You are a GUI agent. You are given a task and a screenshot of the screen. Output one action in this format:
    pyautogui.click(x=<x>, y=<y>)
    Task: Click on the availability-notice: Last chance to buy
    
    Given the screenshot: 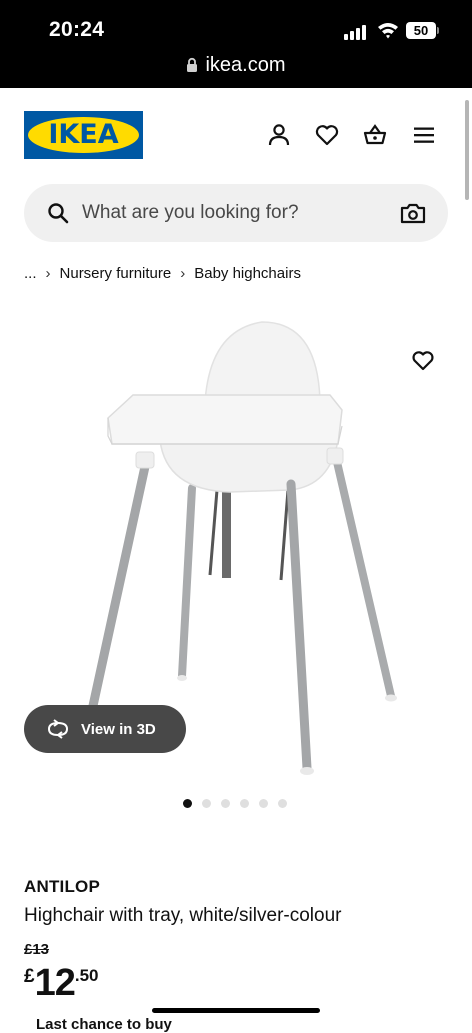 What is the action you would take?
    pyautogui.click(x=104, y=1024)
    